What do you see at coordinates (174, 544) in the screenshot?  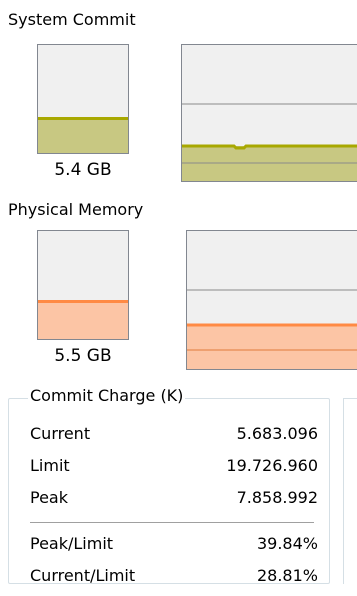 I see `commit-row-peak-limit: Peak/Limit 39.84%` at bounding box center [174, 544].